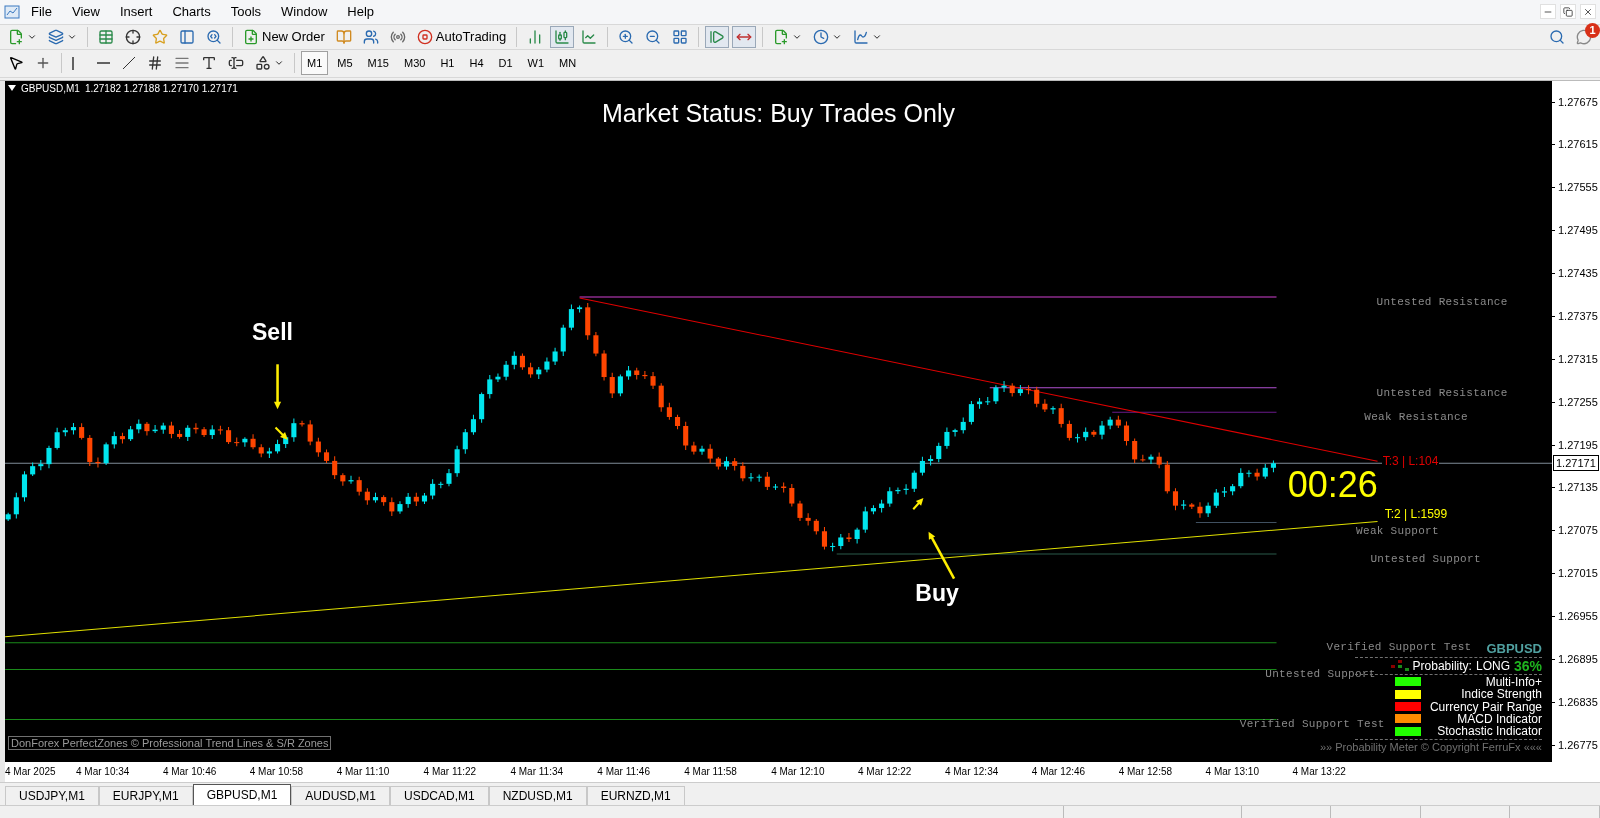 The image size is (1600, 818). Describe the element at coordinates (85, 12) in the screenshot. I see `menu-item: View` at that location.